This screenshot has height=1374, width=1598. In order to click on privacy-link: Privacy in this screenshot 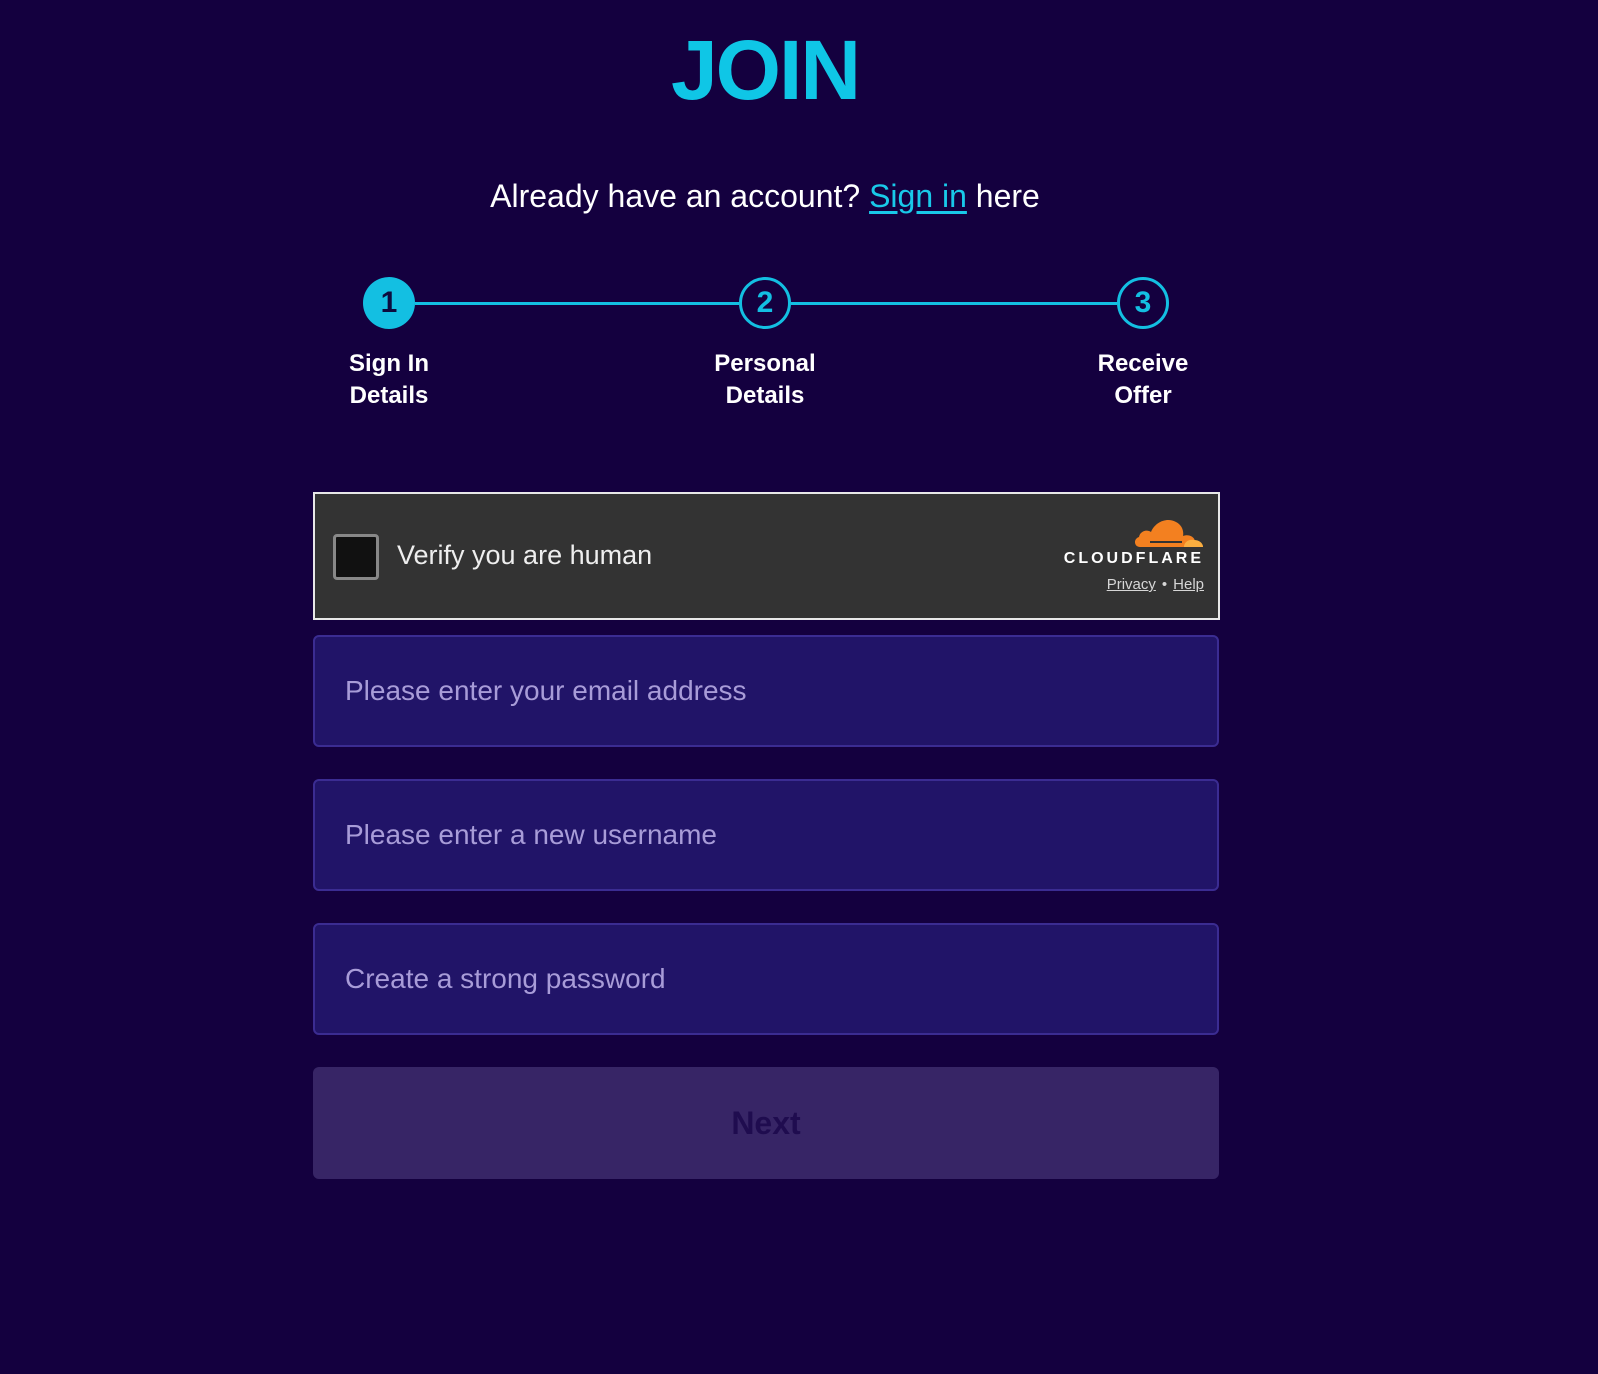, I will do `click(1131, 584)`.